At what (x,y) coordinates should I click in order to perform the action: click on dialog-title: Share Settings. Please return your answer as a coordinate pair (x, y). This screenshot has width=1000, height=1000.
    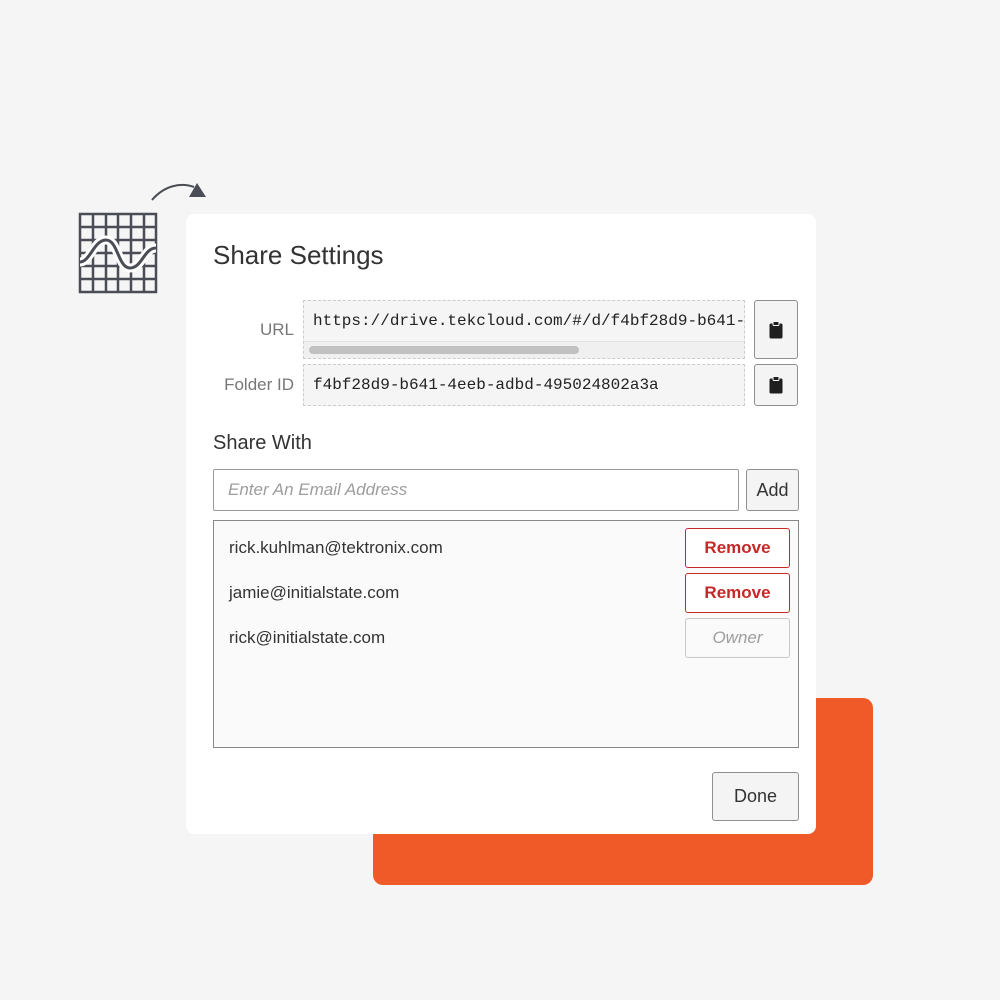
    Looking at the image, I should click on (298, 255).